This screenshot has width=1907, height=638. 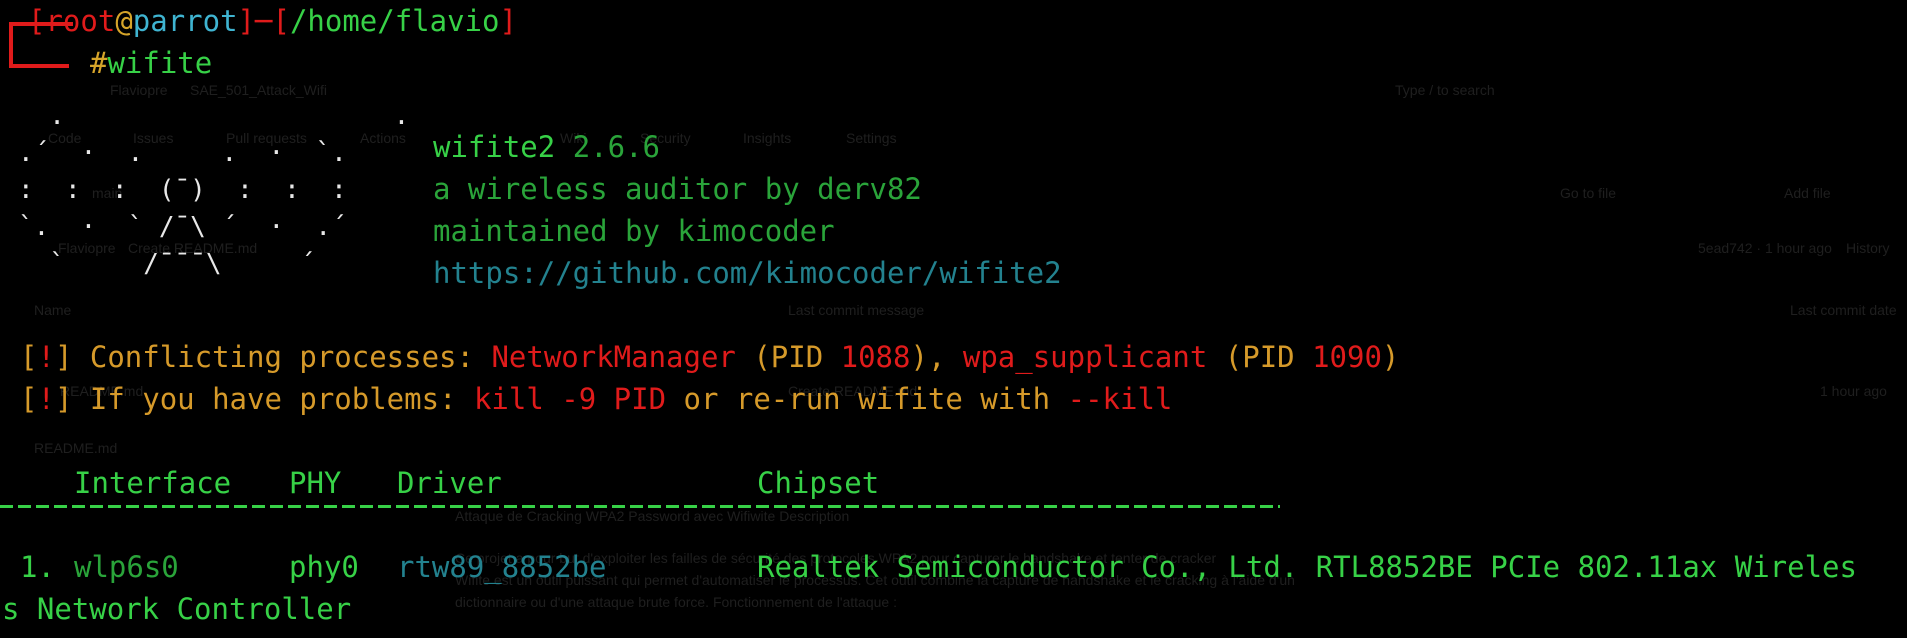 I want to click on banner-tagline: a wireless auditor by derv82, so click(x=677, y=189).